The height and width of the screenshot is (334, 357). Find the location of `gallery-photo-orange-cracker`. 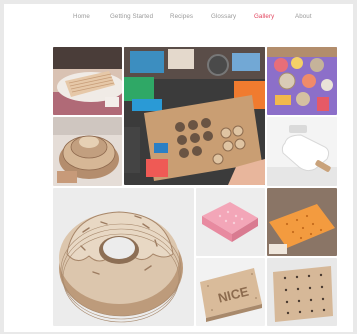

gallery-photo-orange-cracker is located at coordinates (302, 222).